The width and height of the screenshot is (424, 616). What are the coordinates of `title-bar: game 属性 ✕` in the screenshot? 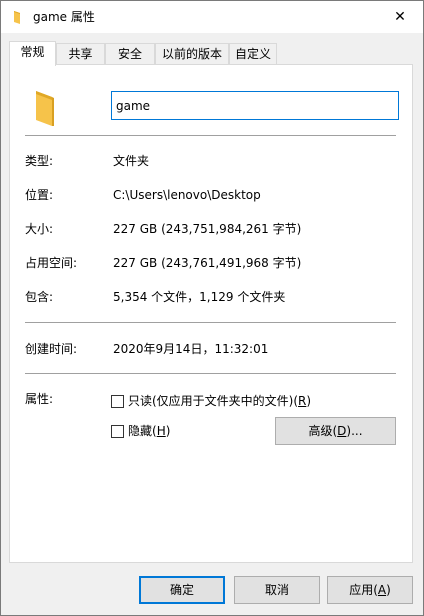 It's located at (212, 17).